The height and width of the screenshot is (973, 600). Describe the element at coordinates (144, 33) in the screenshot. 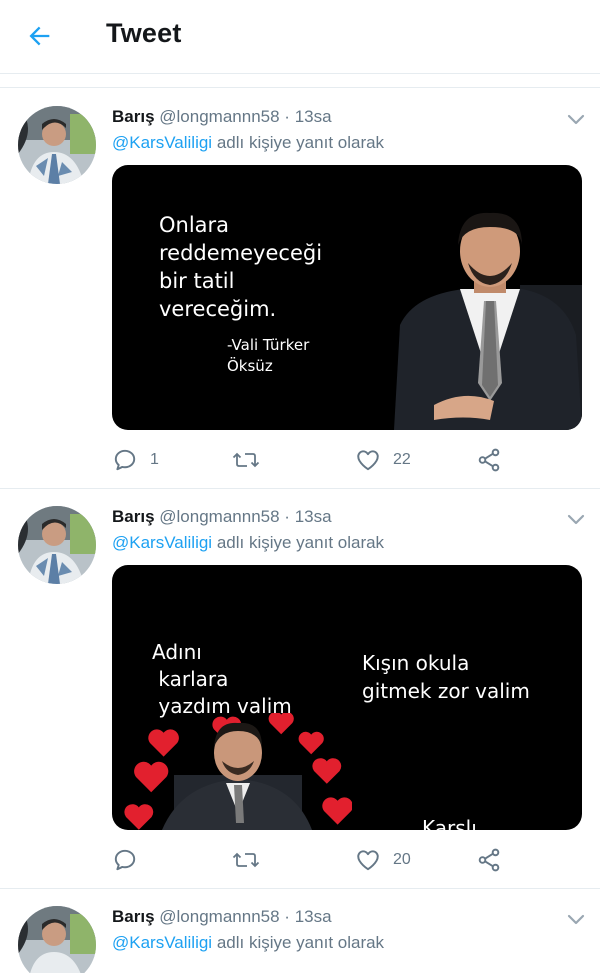

I see `page-title: Tweet` at that location.